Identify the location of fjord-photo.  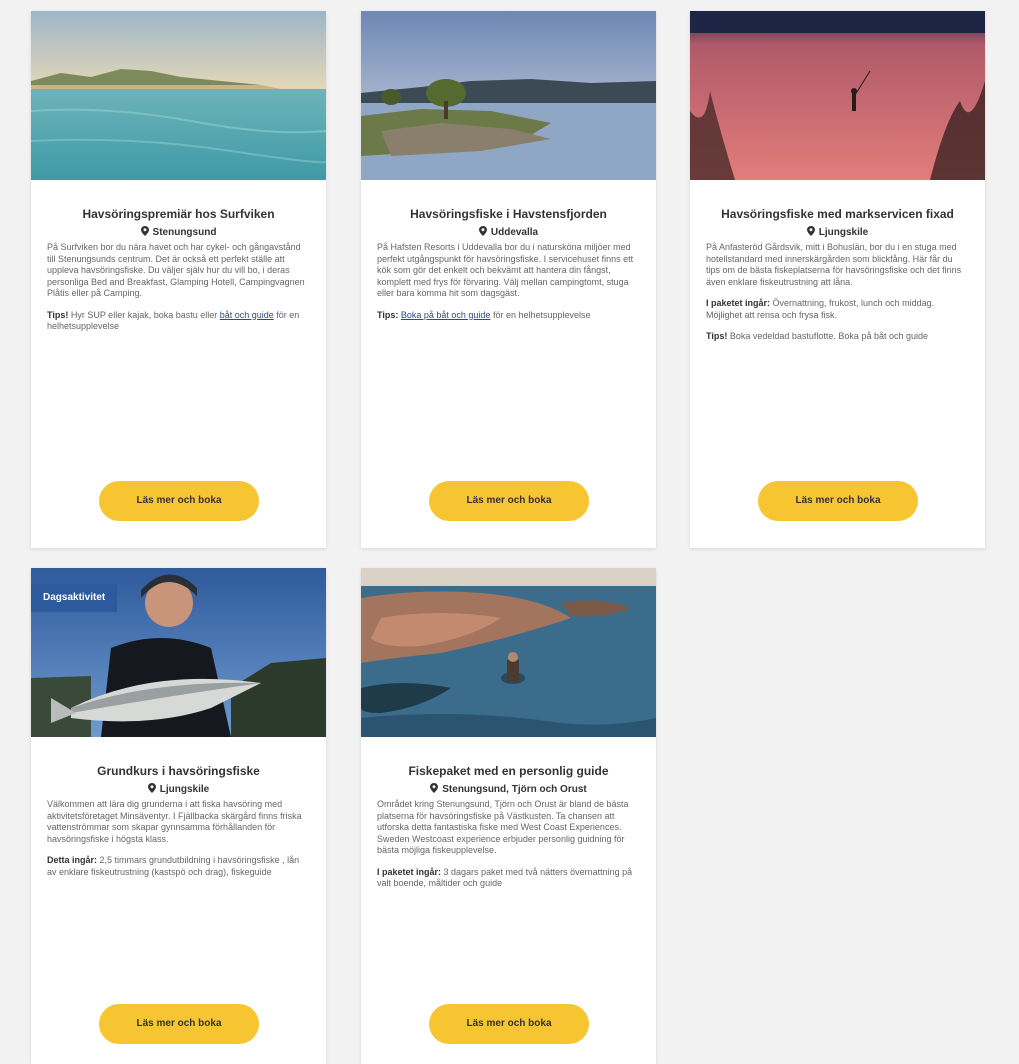
(508, 95).